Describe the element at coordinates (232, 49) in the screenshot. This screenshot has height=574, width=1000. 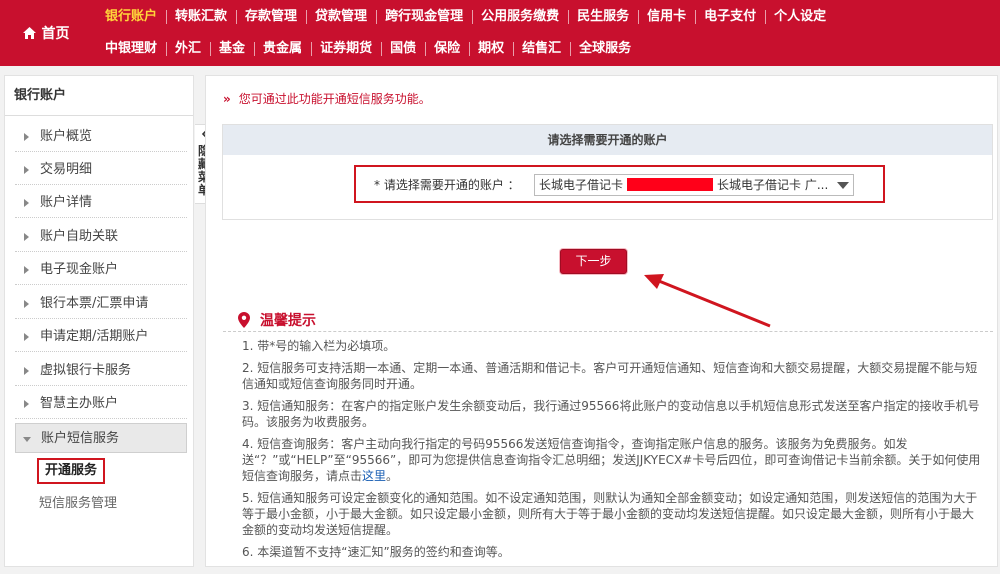
I see `nav-item-fund: 基金` at that location.